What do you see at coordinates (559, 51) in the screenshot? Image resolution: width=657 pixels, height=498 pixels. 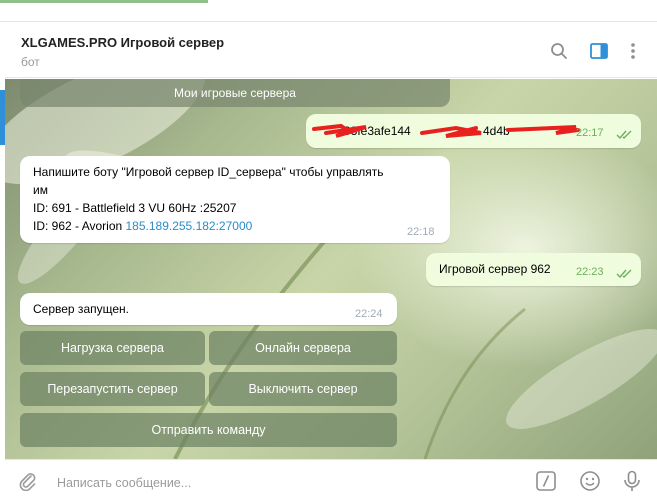 I see `search-icon` at bounding box center [559, 51].